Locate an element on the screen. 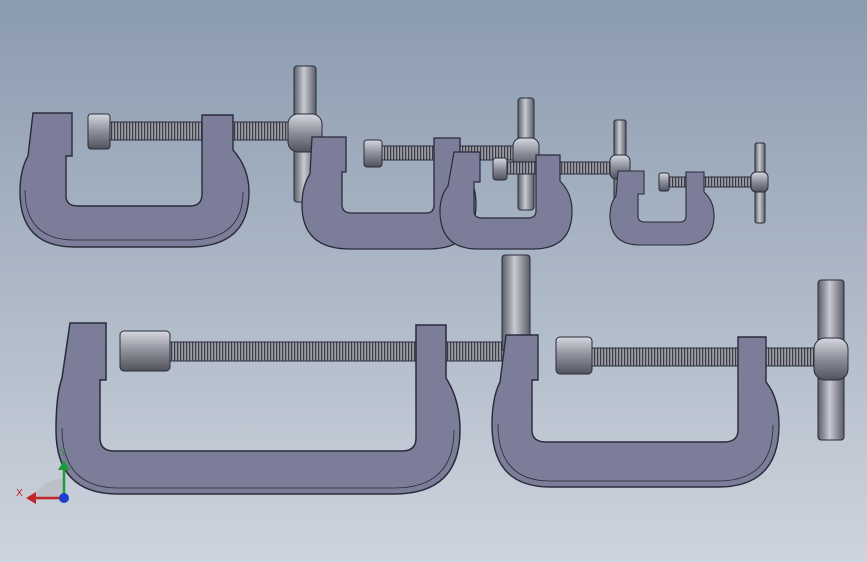 The height and width of the screenshot is (562, 867). triad-x-label: X is located at coordinates (19, 493).